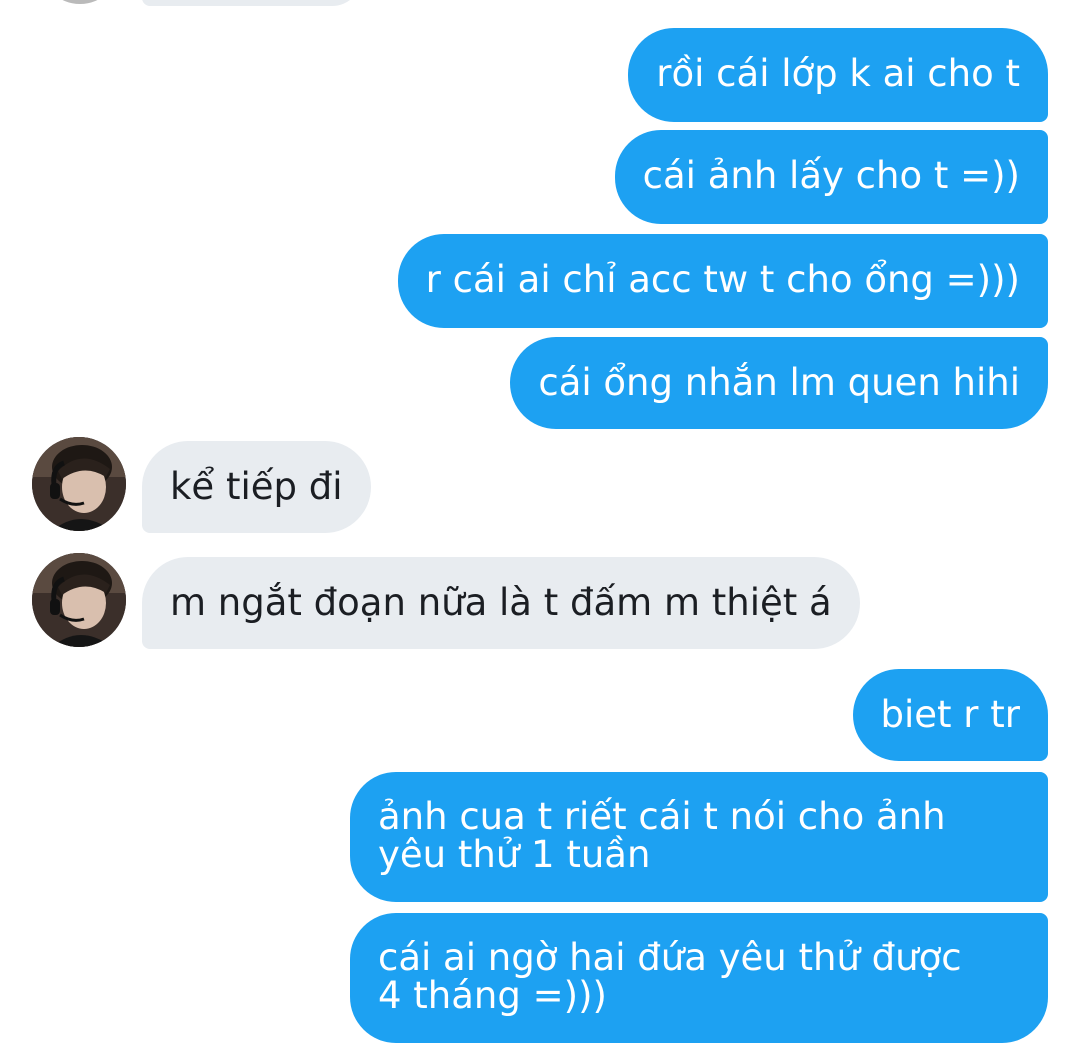  I want to click on message-bubble-outgoing: rồi cái lớp k ai cho t, so click(838, 75).